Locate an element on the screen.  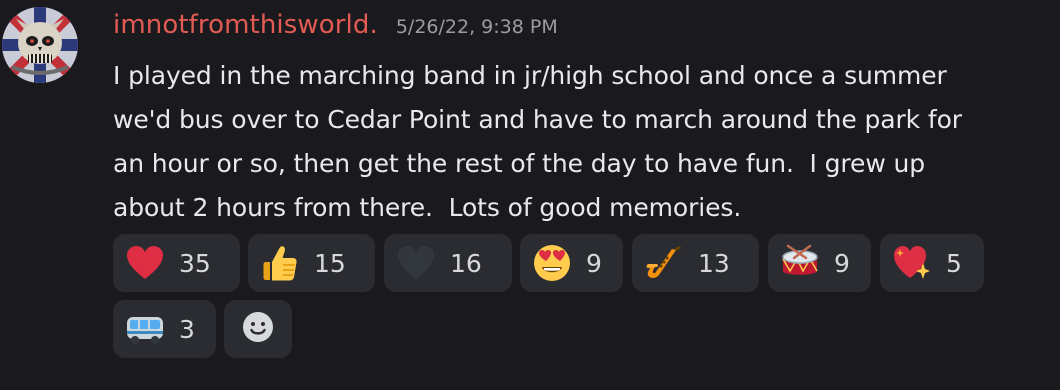
message-header: imnotfromthisworld. 5/26/22, 9:38 PM is located at coordinates (335, 28).